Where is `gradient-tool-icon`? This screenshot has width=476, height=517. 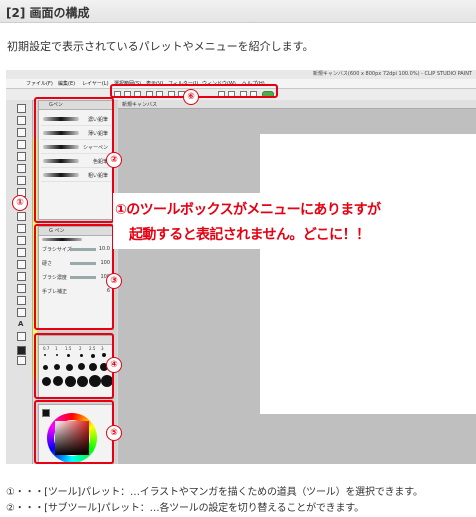
gradient-tool-icon is located at coordinates (21, 288).